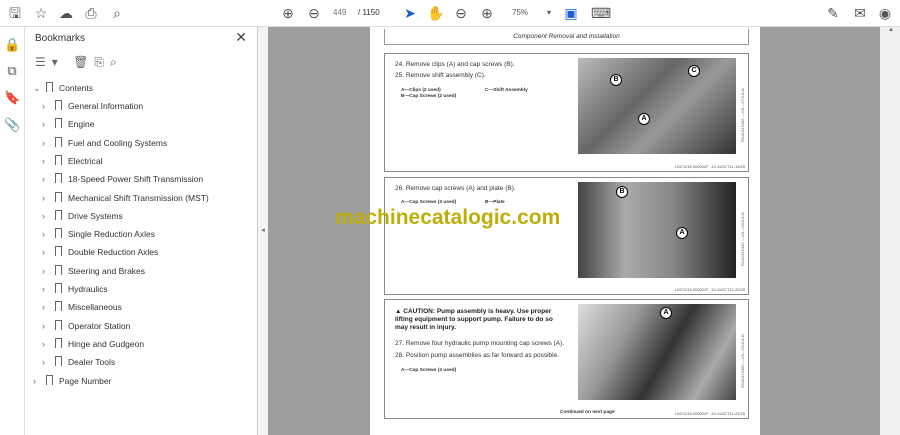  What do you see at coordinates (102, 62) in the screenshot?
I see `new-bookmark-icon: ⎘` at bounding box center [102, 62].